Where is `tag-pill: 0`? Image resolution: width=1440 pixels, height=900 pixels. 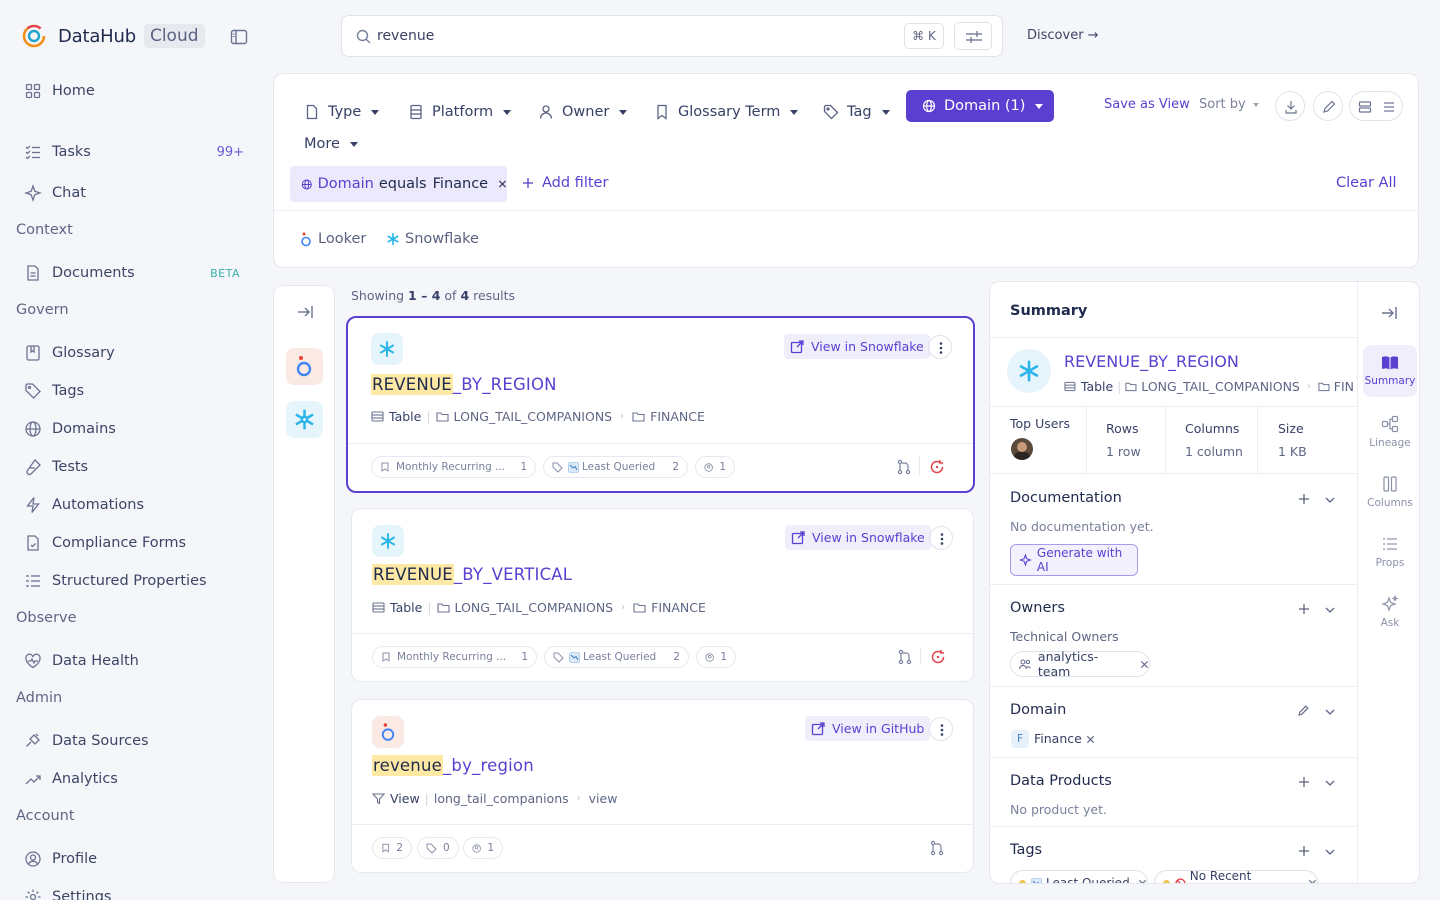 tag-pill: 0 is located at coordinates (438, 848).